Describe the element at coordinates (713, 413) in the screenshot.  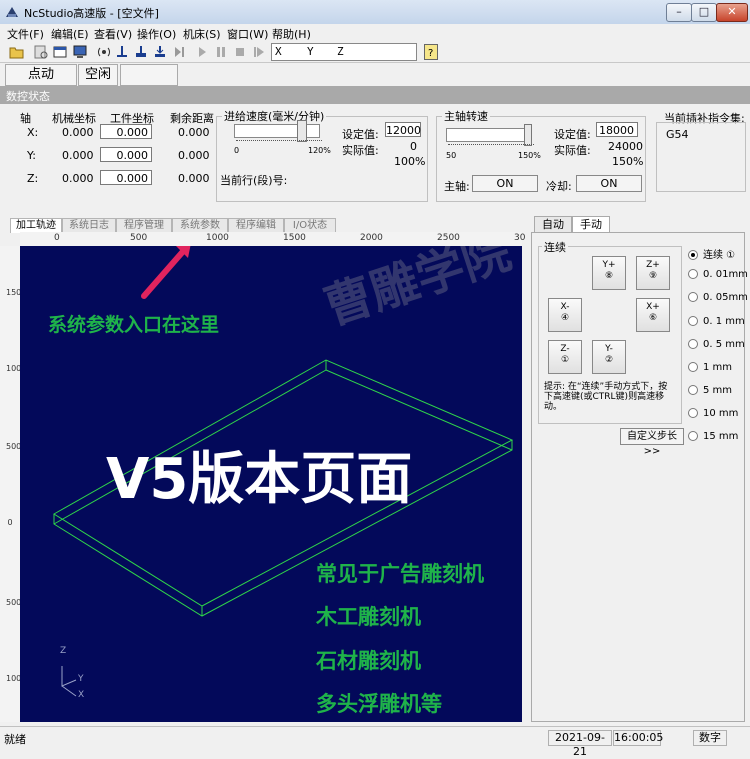
I see `step-option-10: 10 mm` at that location.